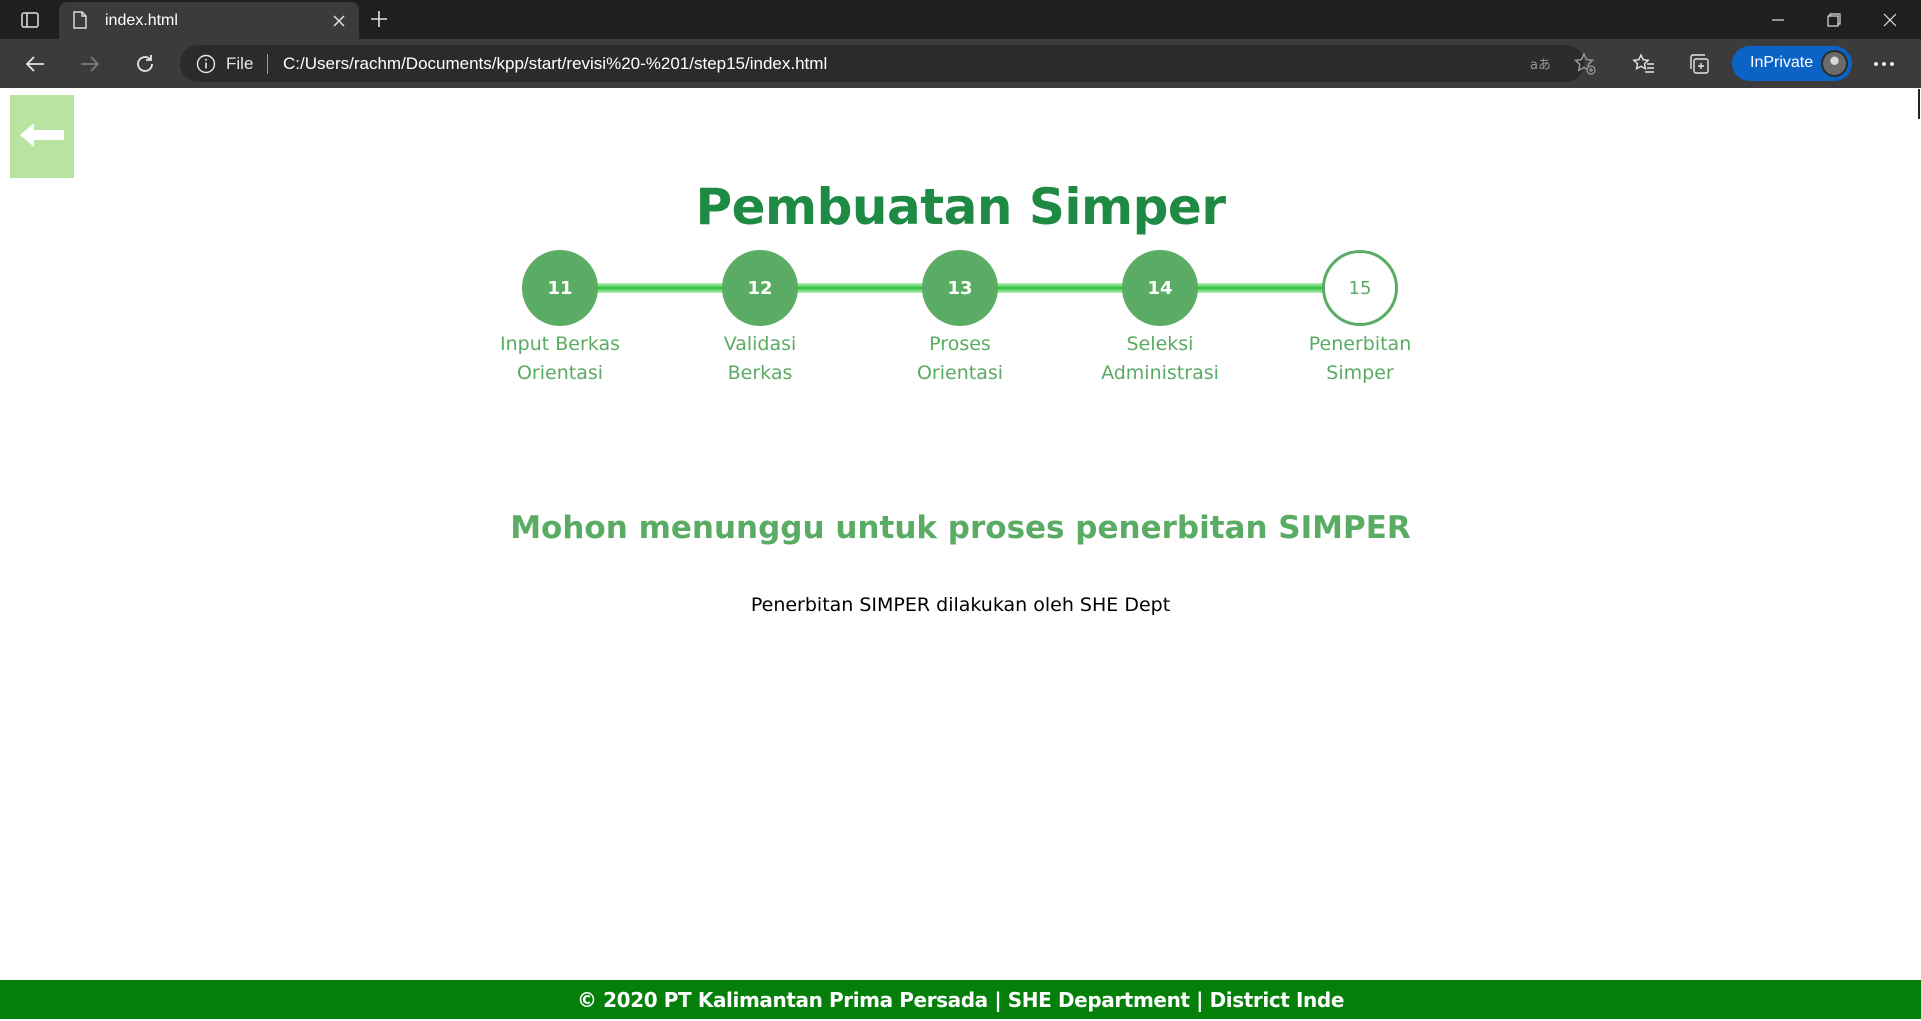 The image size is (1921, 1021). What do you see at coordinates (206, 66) in the screenshot?
I see `info-icon` at bounding box center [206, 66].